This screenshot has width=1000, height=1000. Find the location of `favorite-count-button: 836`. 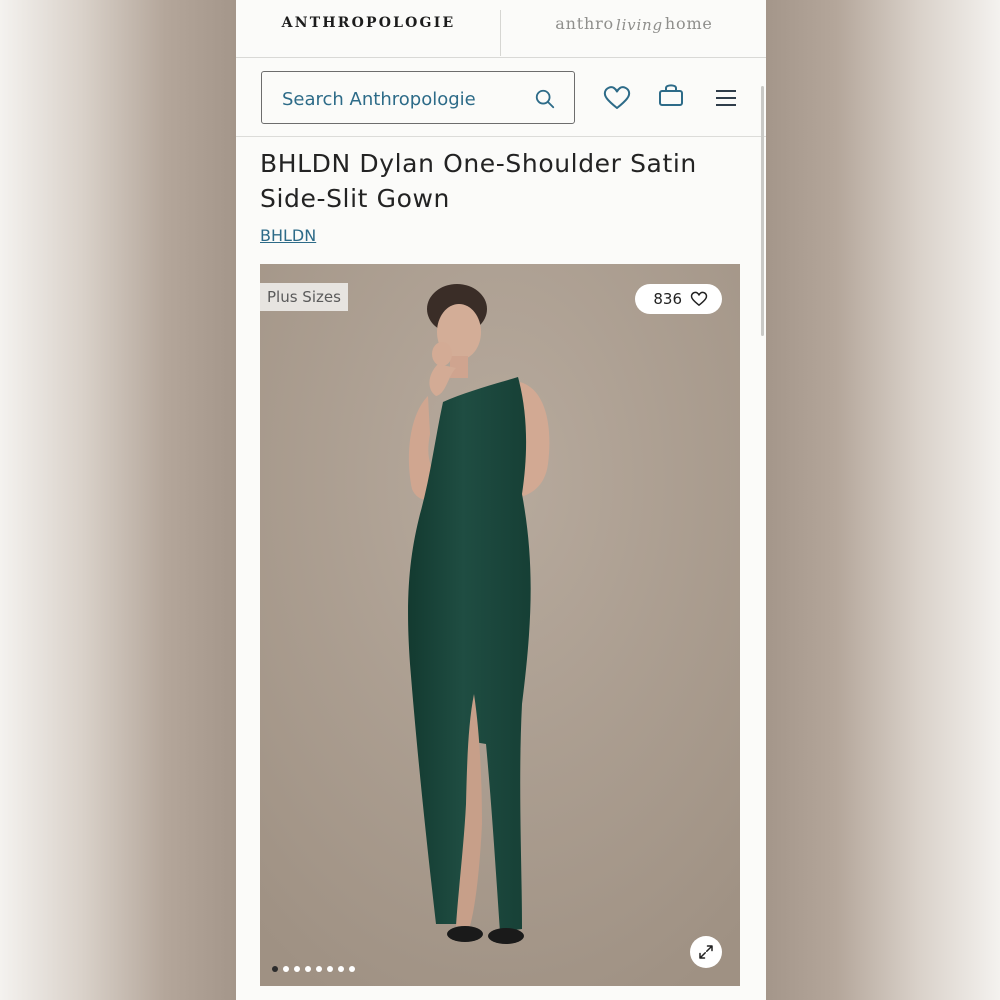

favorite-count-button: 836 is located at coordinates (678, 299).